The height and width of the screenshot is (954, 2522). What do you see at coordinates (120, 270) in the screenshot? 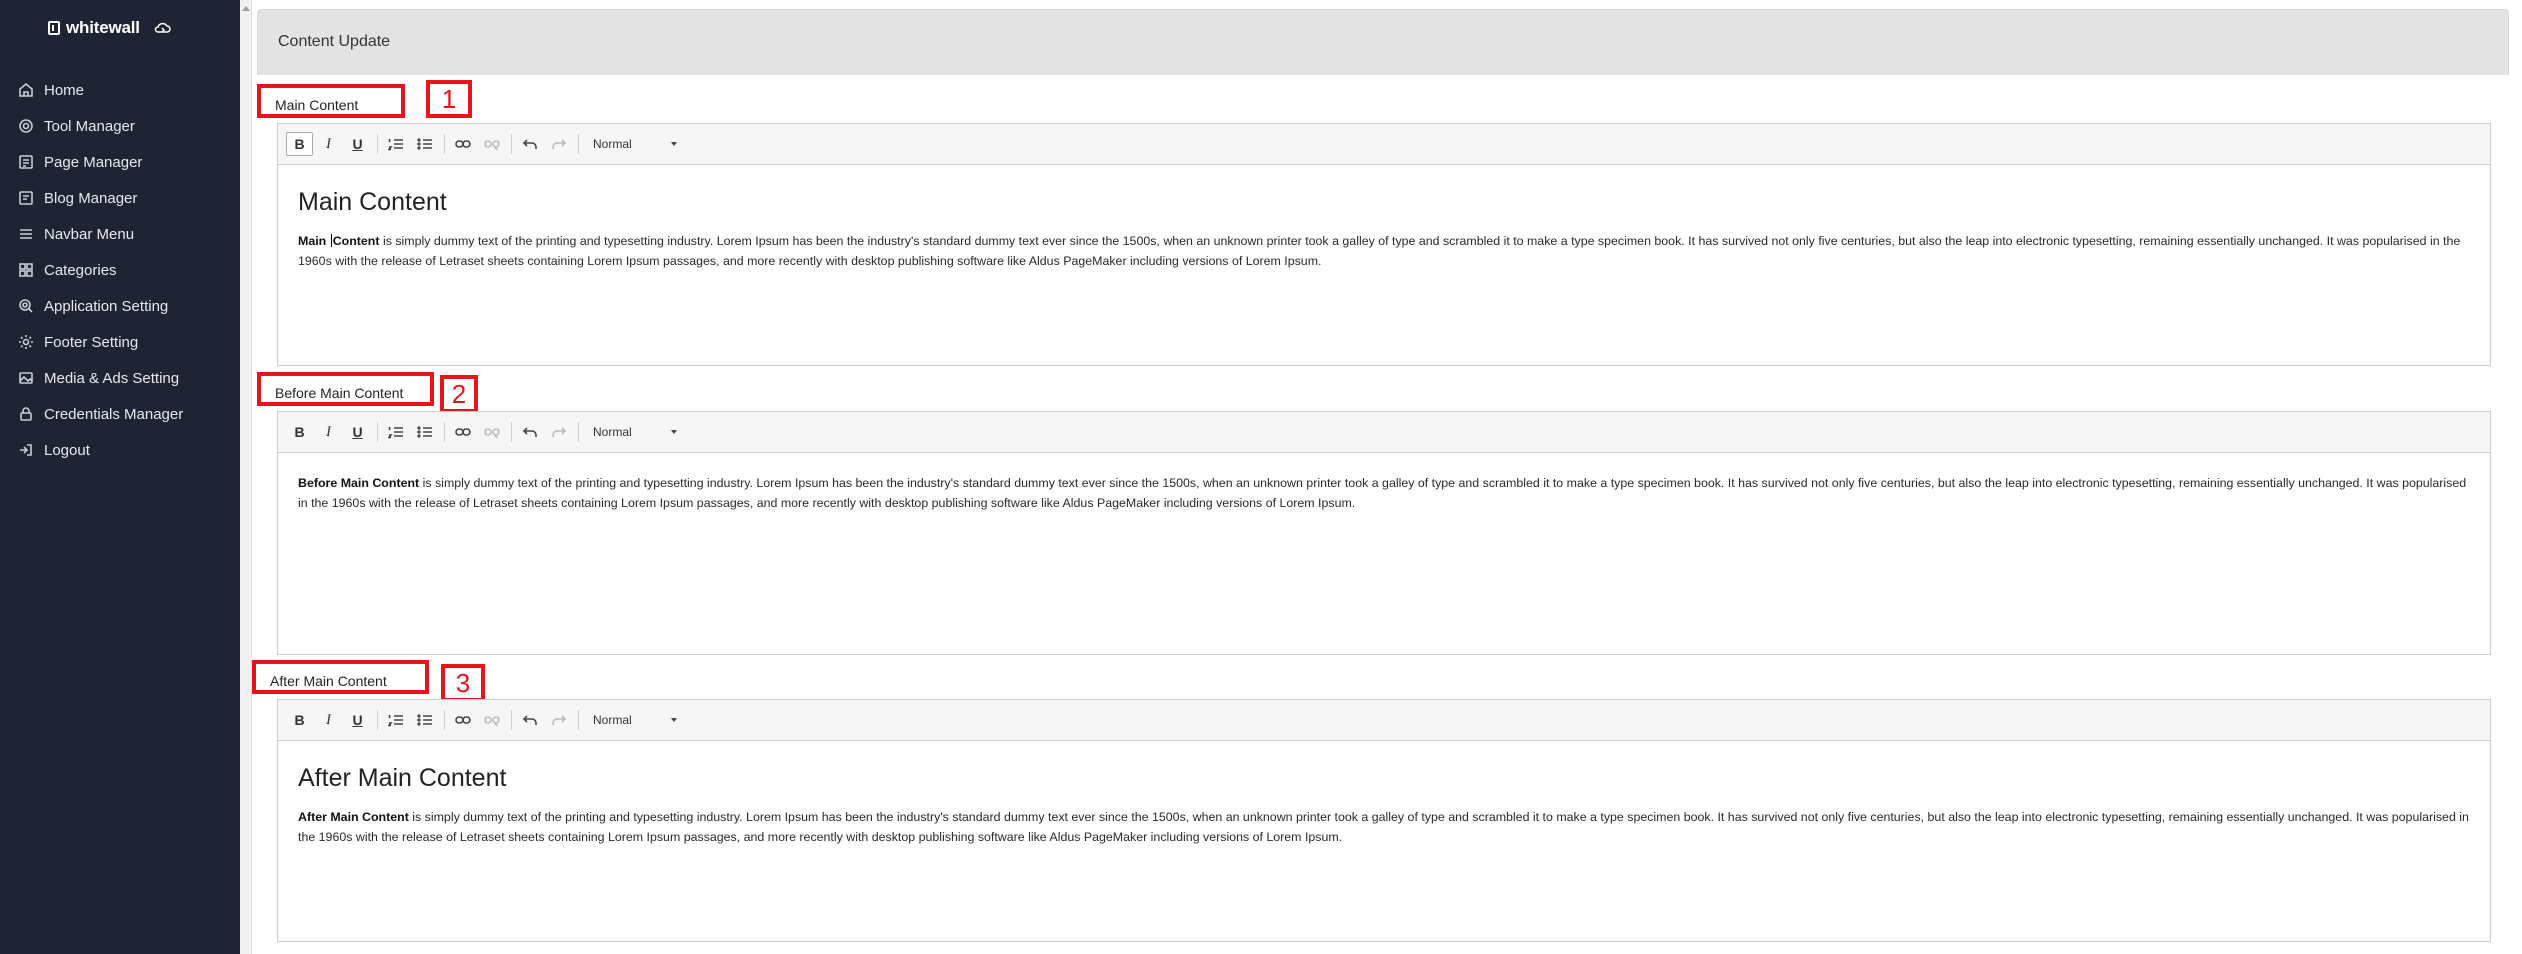
I see `sidebar-item-categories: Categories` at bounding box center [120, 270].